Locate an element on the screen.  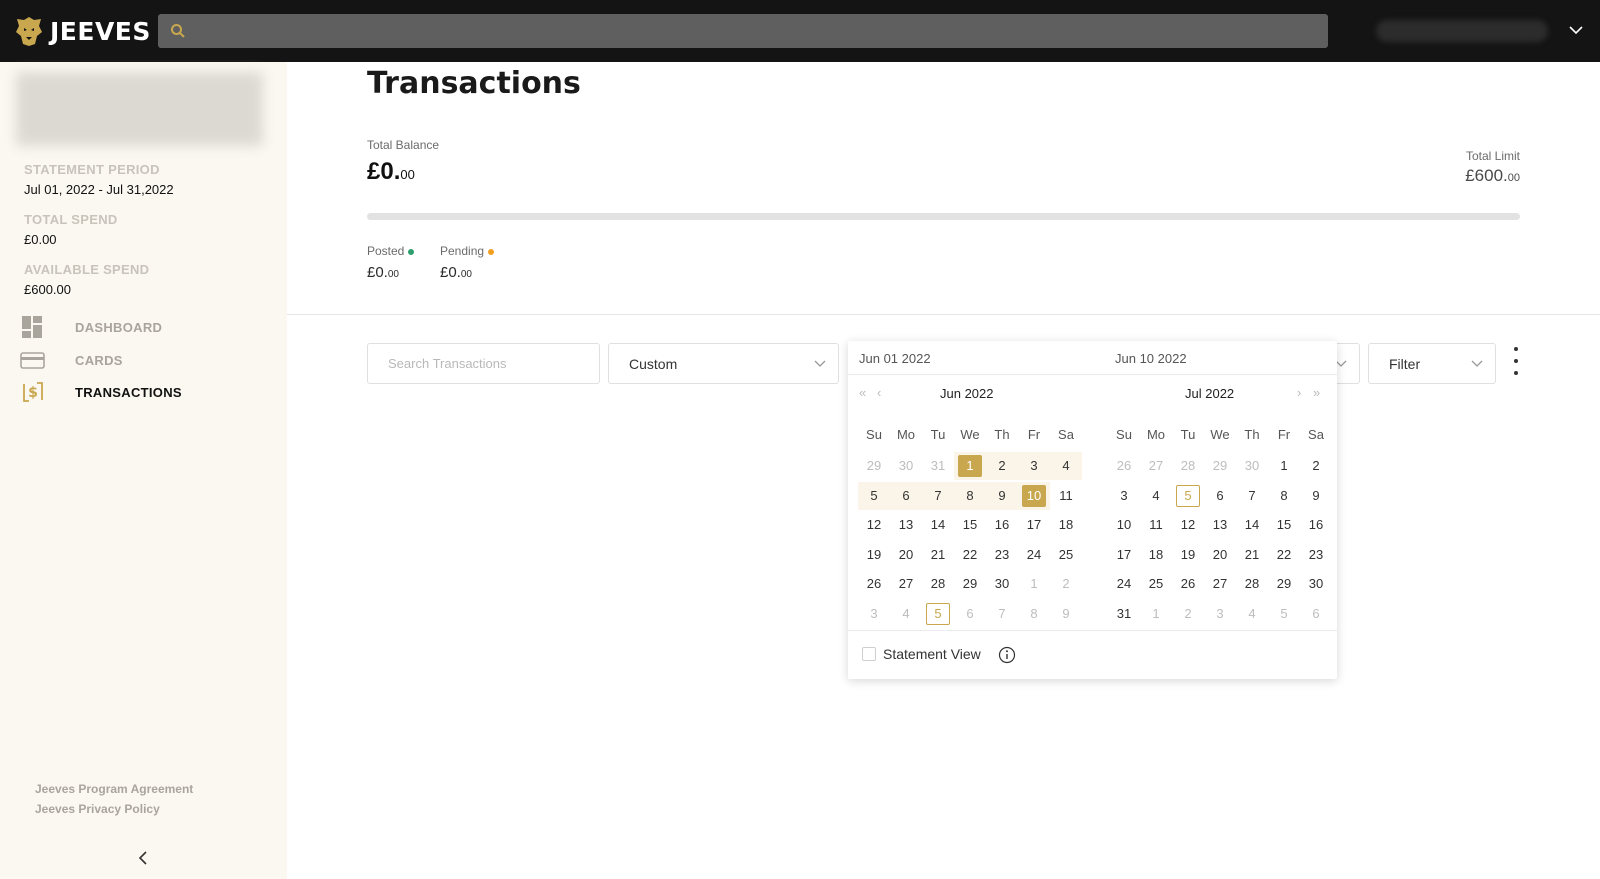
prev-year-icon: « is located at coordinates (862, 392).